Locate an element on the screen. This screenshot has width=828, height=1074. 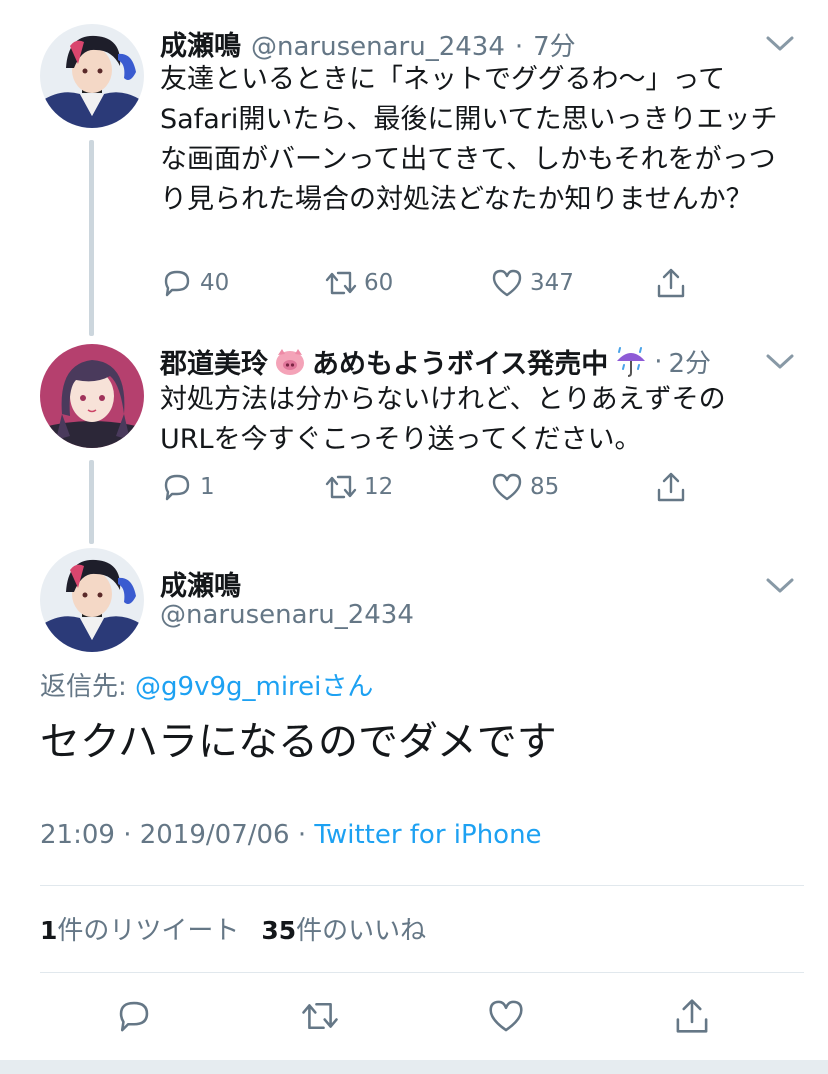
main-author-name: 成瀬鳴 is located at coordinates (200, 583).